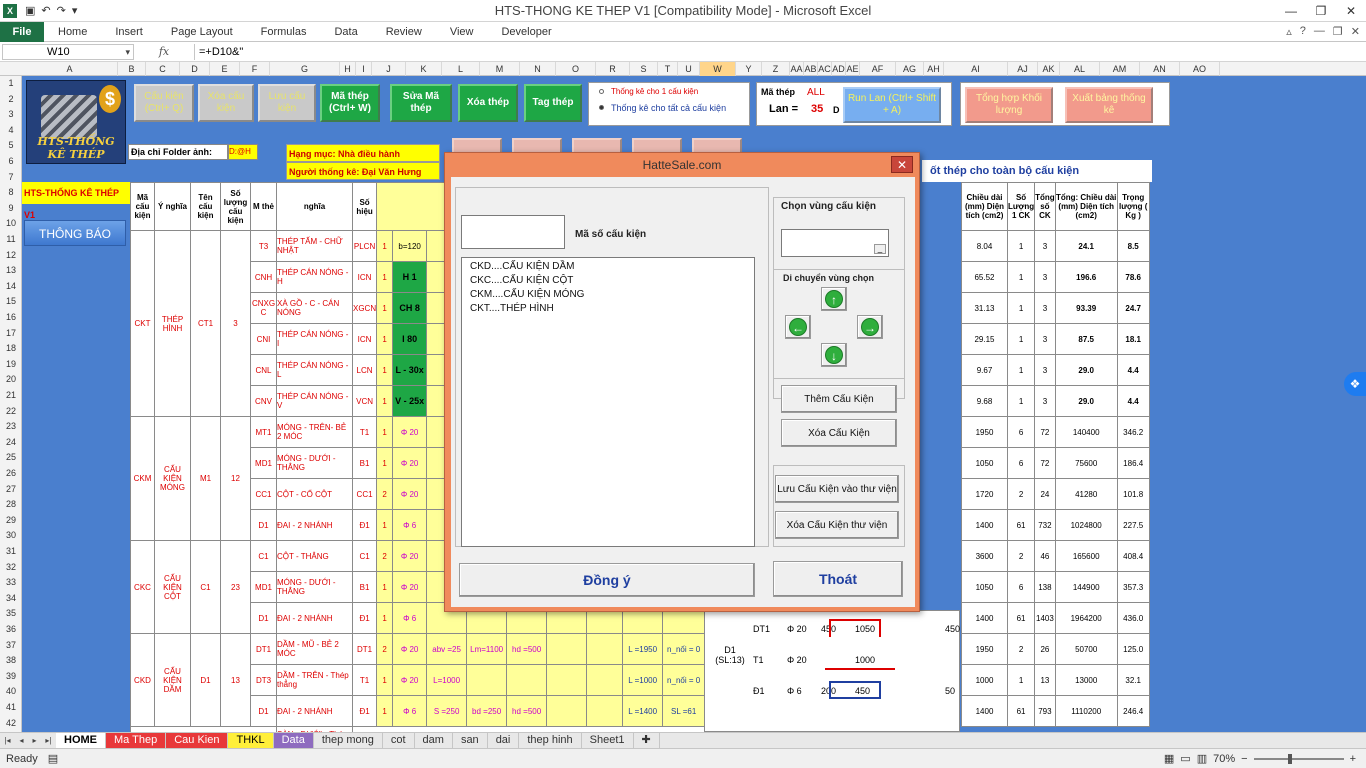 The image size is (1366, 768). I want to click on summary-cell: 41280, so click(1086, 494).